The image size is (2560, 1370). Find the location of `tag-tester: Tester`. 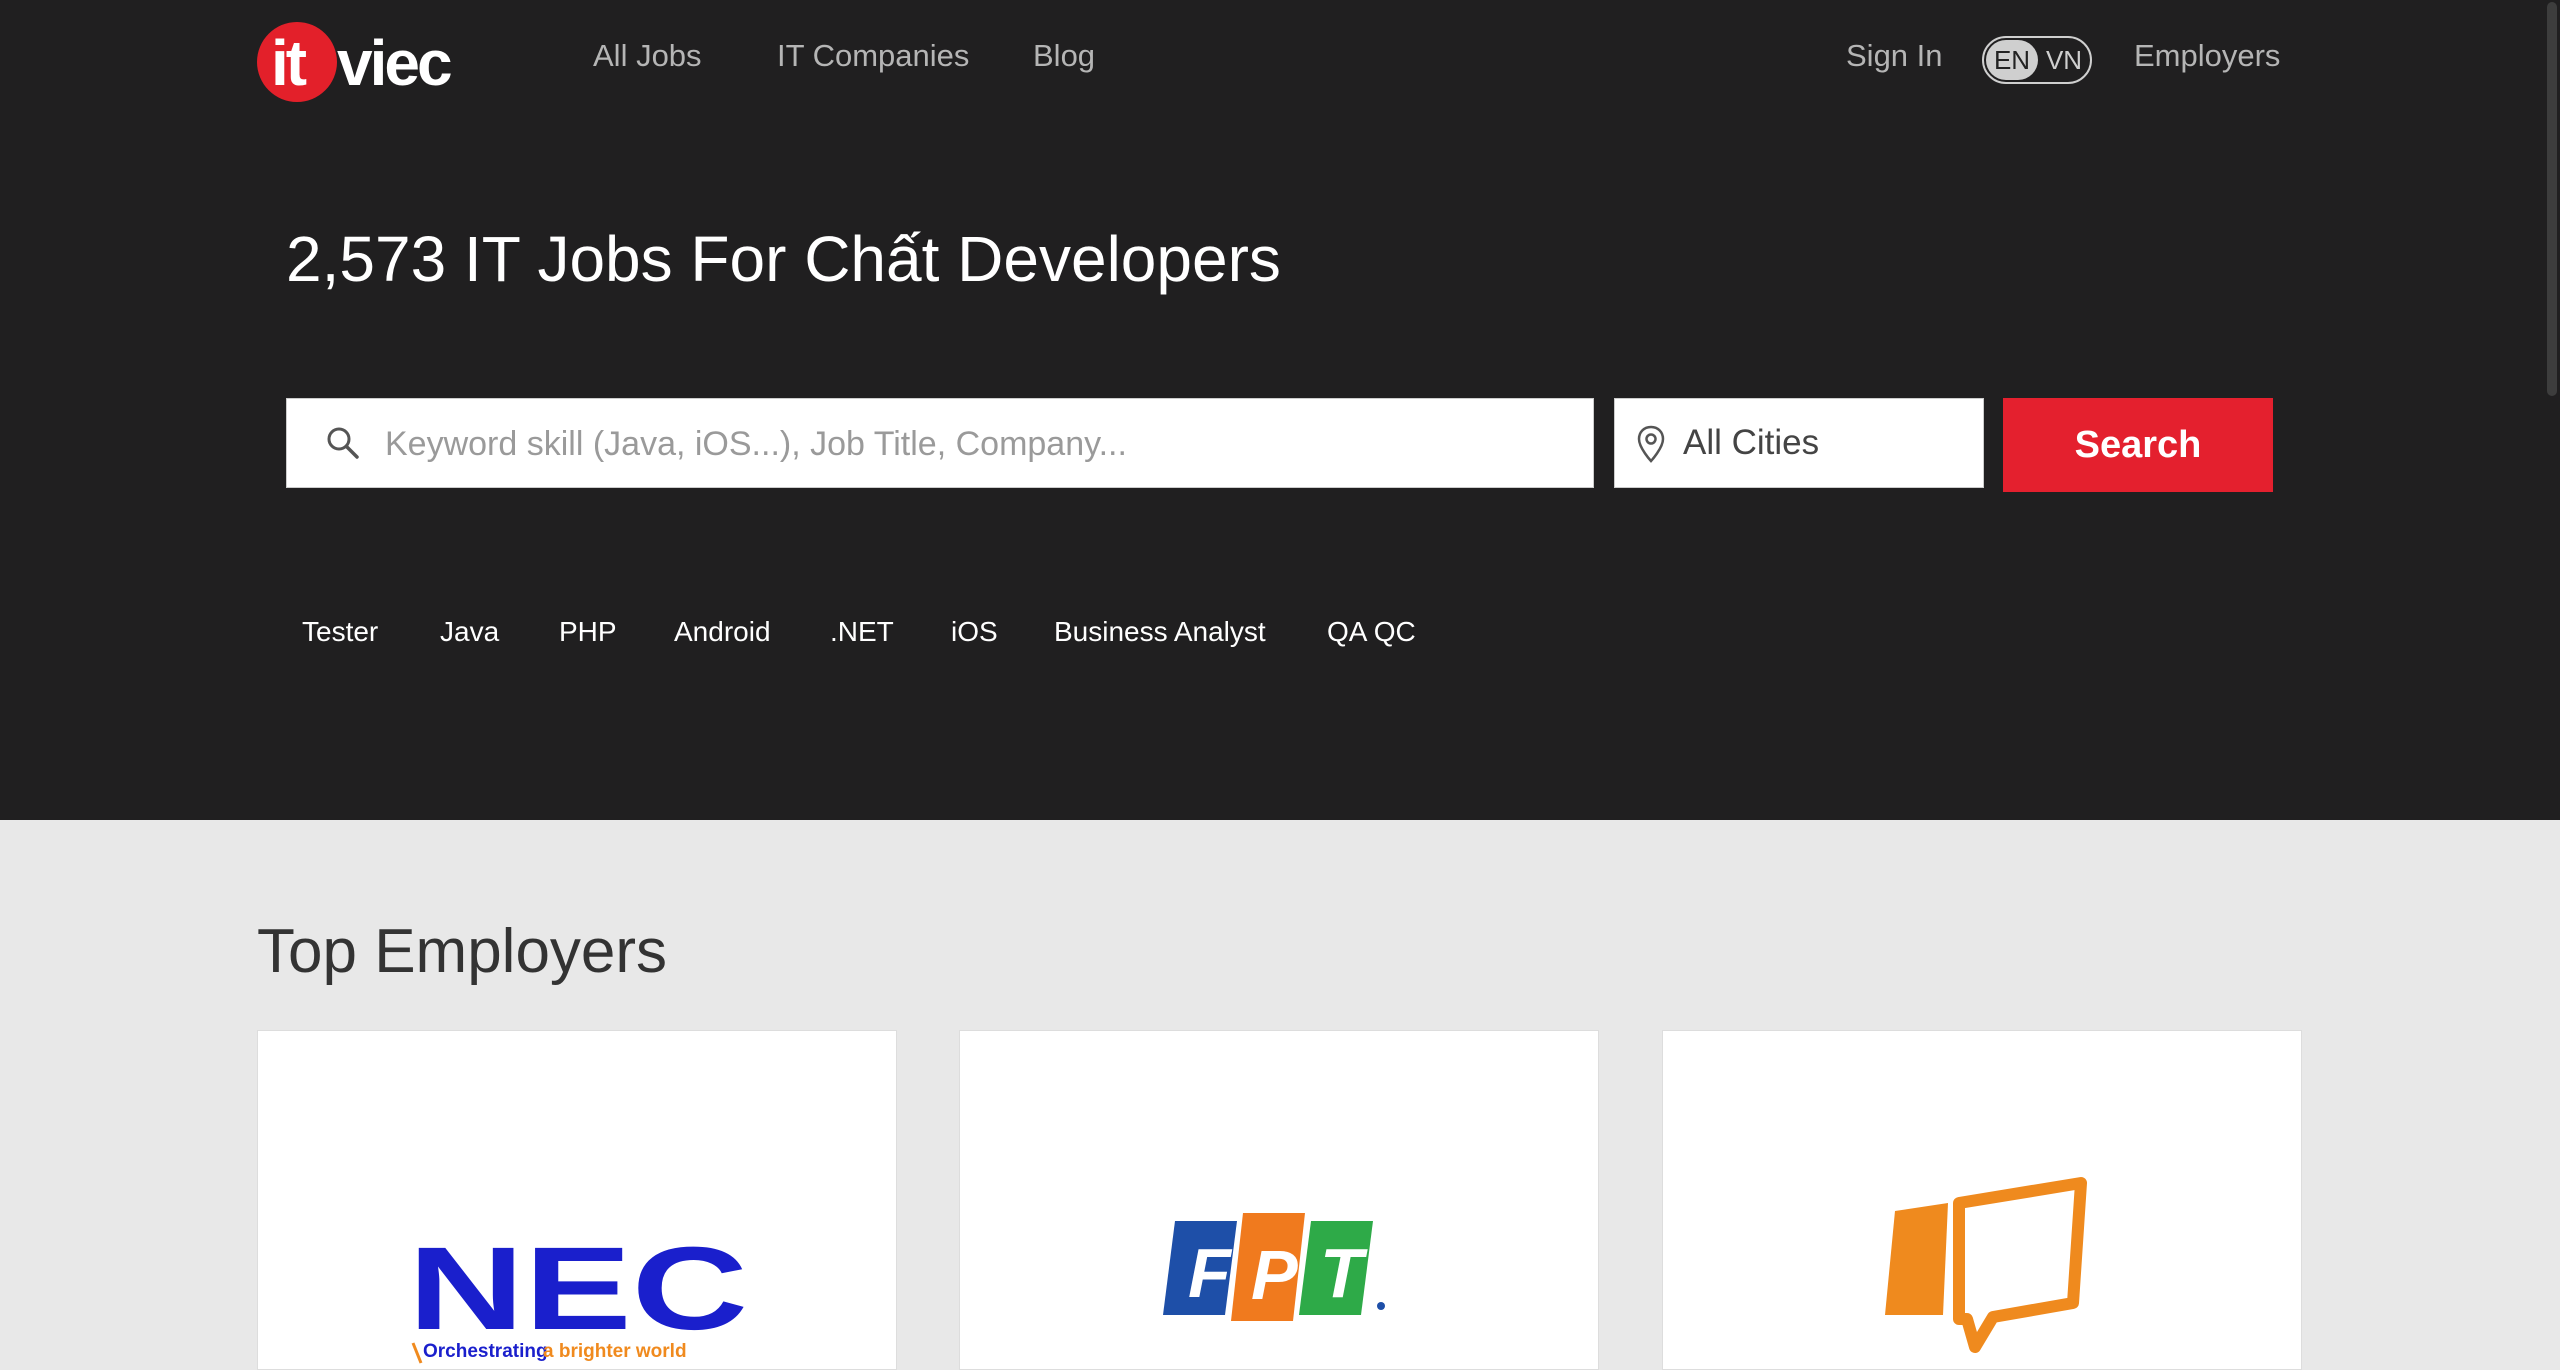

tag-tester: Tester is located at coordinates (340, 632).